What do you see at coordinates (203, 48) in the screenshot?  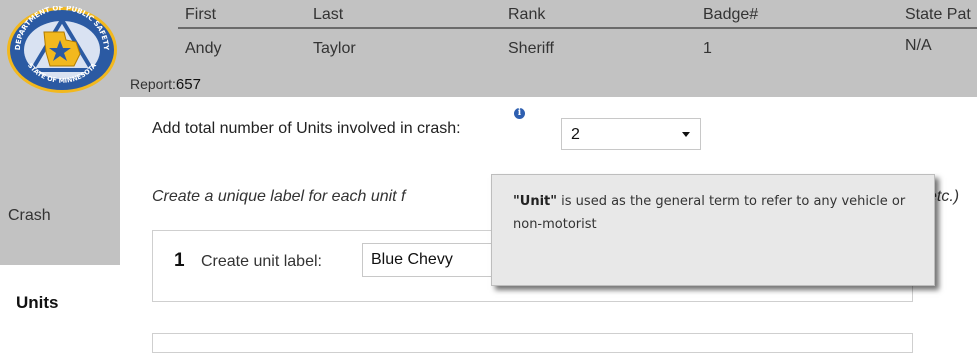 I see `officer-first: Andy` at bounding box center [203, 48].